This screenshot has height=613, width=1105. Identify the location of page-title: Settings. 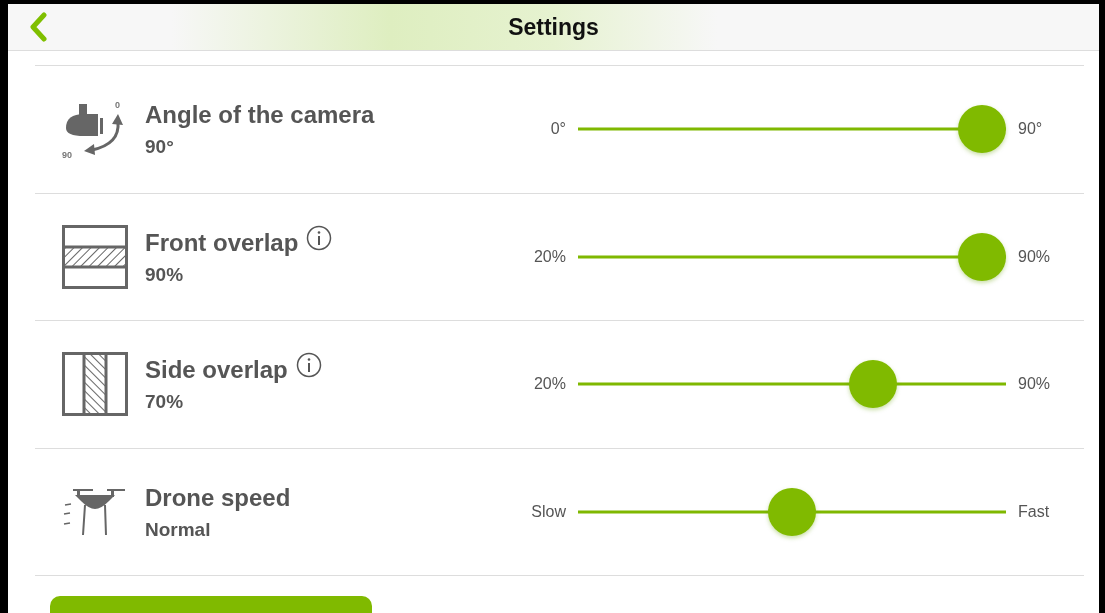
(553, 27).